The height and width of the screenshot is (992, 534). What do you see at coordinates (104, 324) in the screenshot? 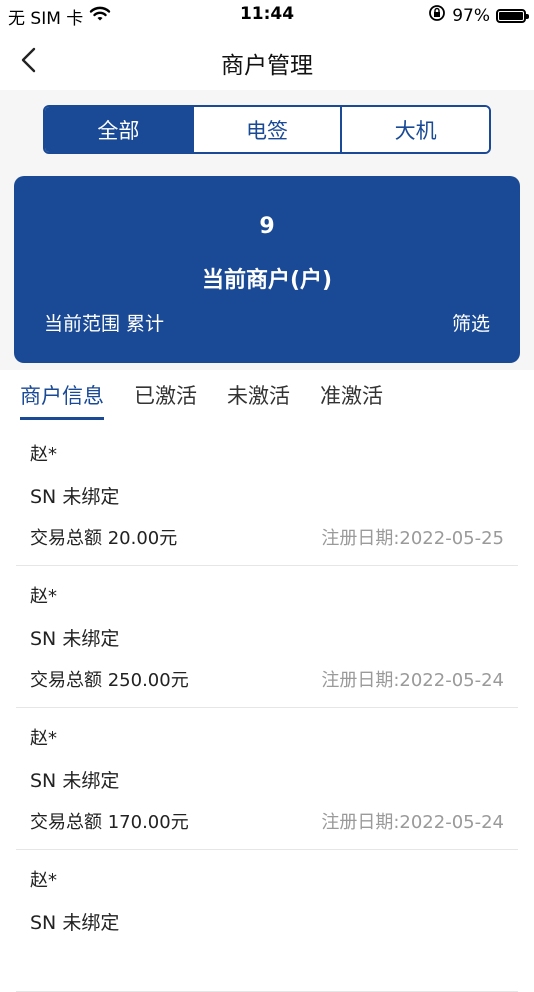
I see `range-label: 当前范围 累计` at bounding box center [104, 324].